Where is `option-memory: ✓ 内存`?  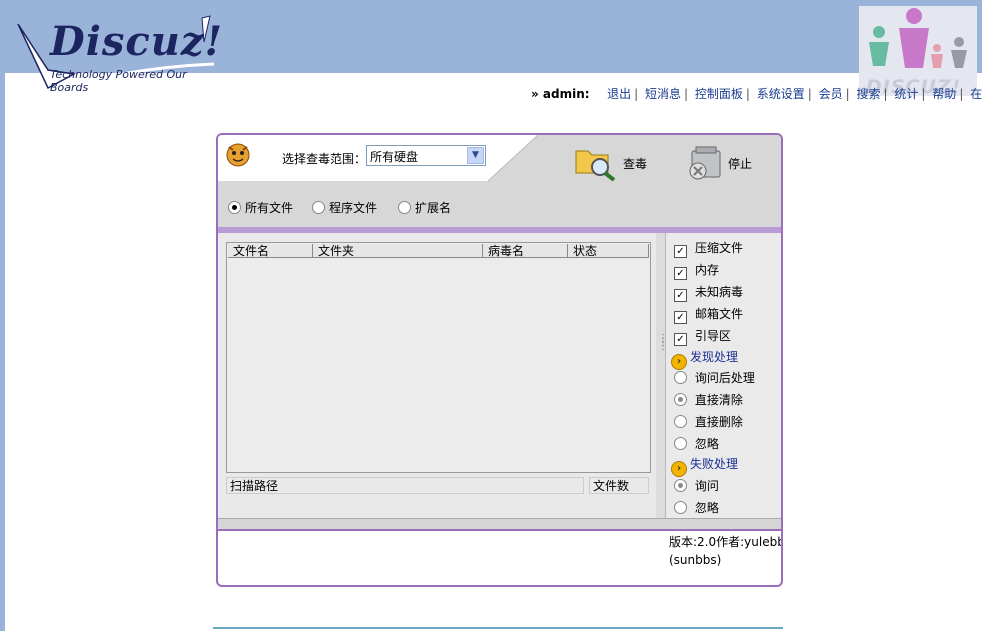
option-memory: ✓ 内存 is located at coordinates (696, 270).